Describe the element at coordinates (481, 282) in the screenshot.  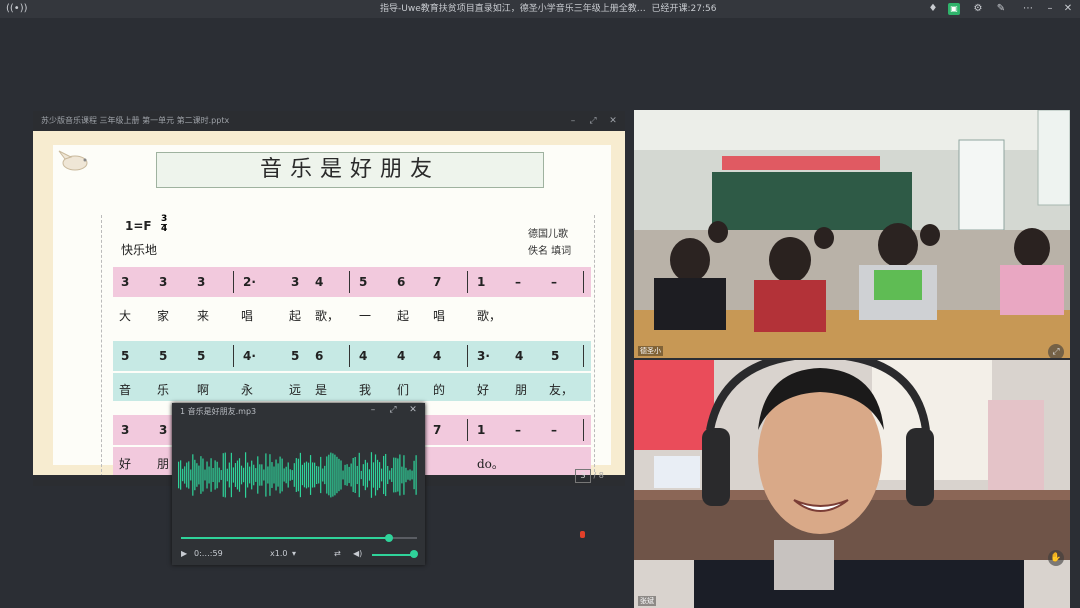
I see `note: 1` at that location.